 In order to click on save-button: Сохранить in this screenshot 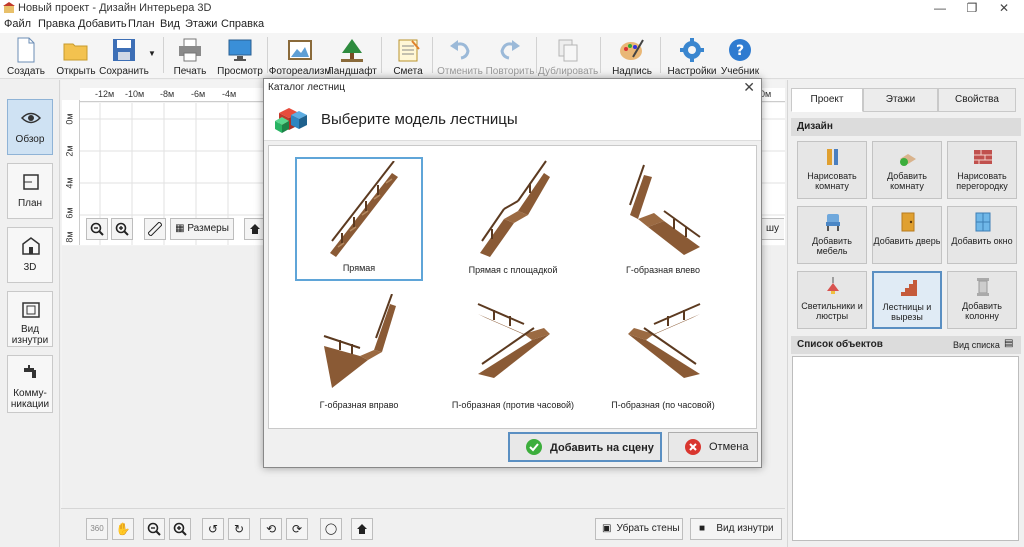, I will do `click(124, 56)`.